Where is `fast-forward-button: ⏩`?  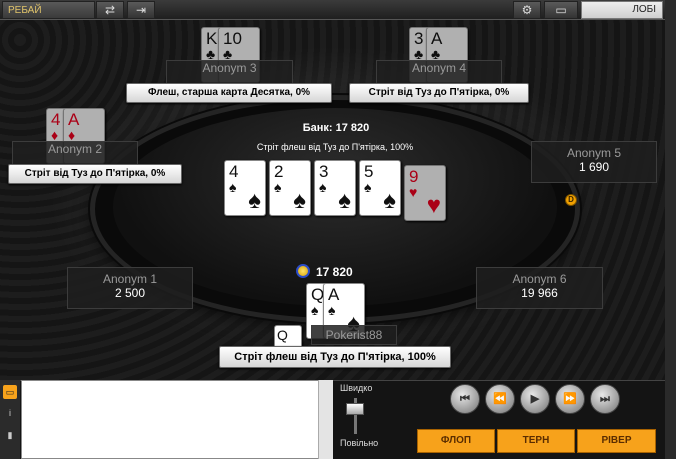
fast-forward-button: ⏩ is located at coordinates (570, 399).